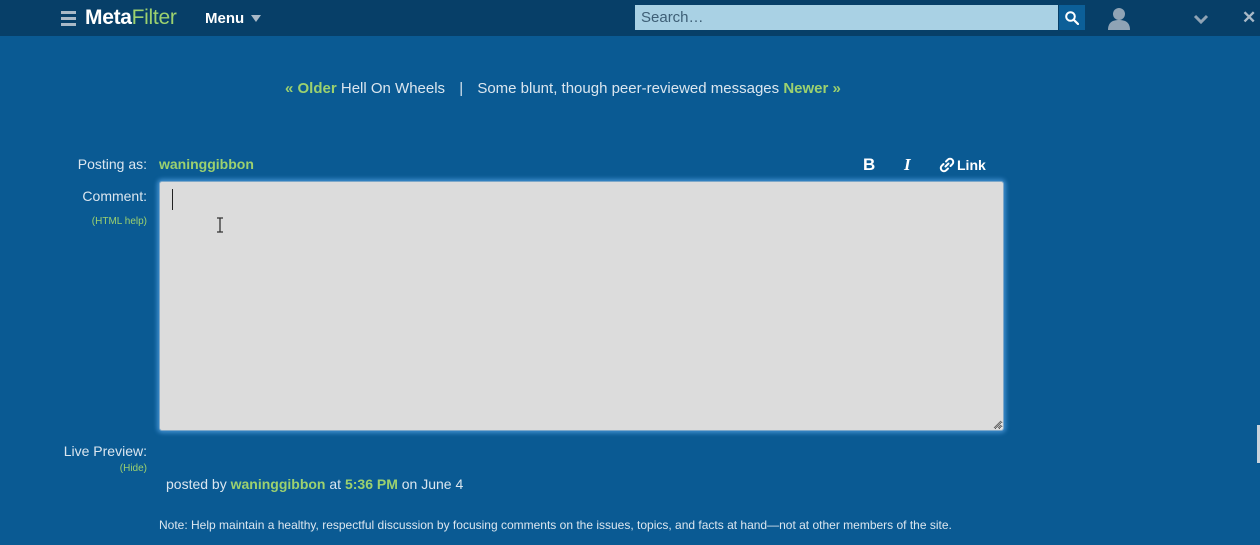 The height and width of the screenshot is (545, 1260). What do you see at coordinates (108, 17) in the screenshot?
I see `logo-meta-text: Meta` at bounding box center [108, 17].